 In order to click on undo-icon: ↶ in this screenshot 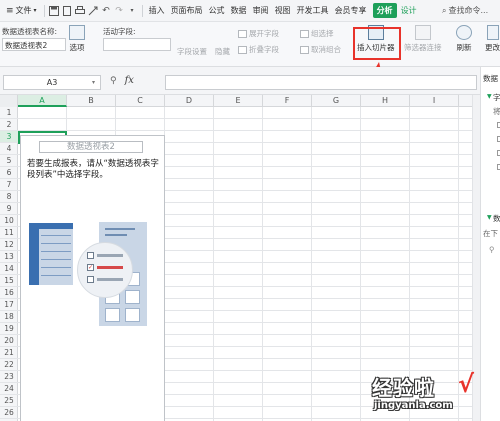, I will do `click(106, 10)`.